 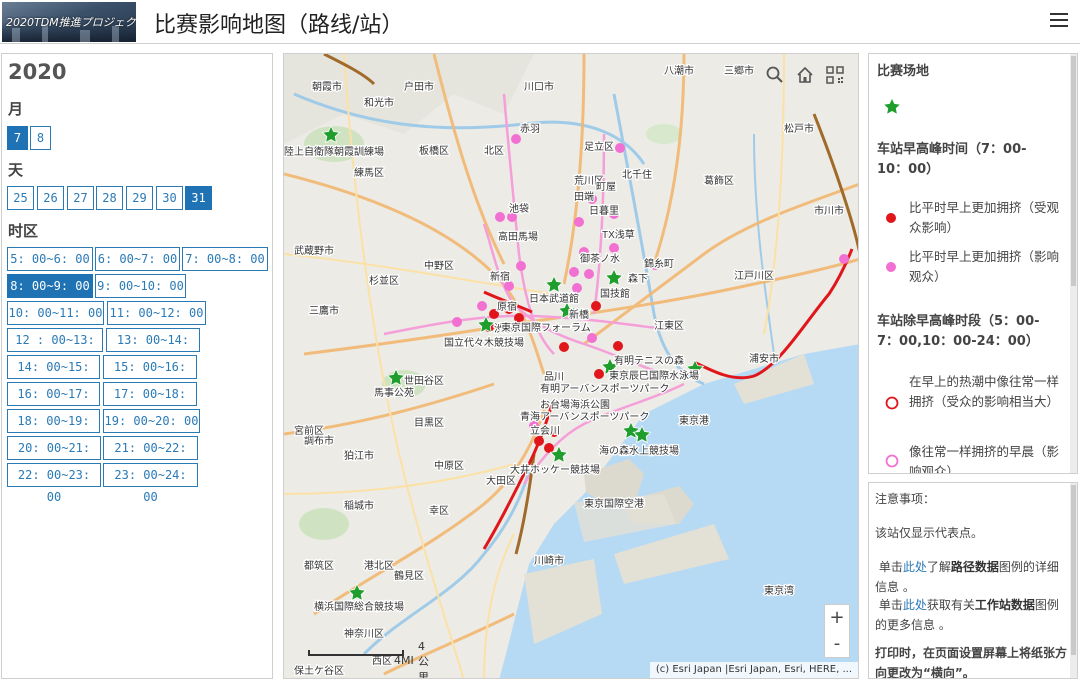 I want to click on time-slot-chip: 22: 00~23: 00, so click(x=54, y=483).